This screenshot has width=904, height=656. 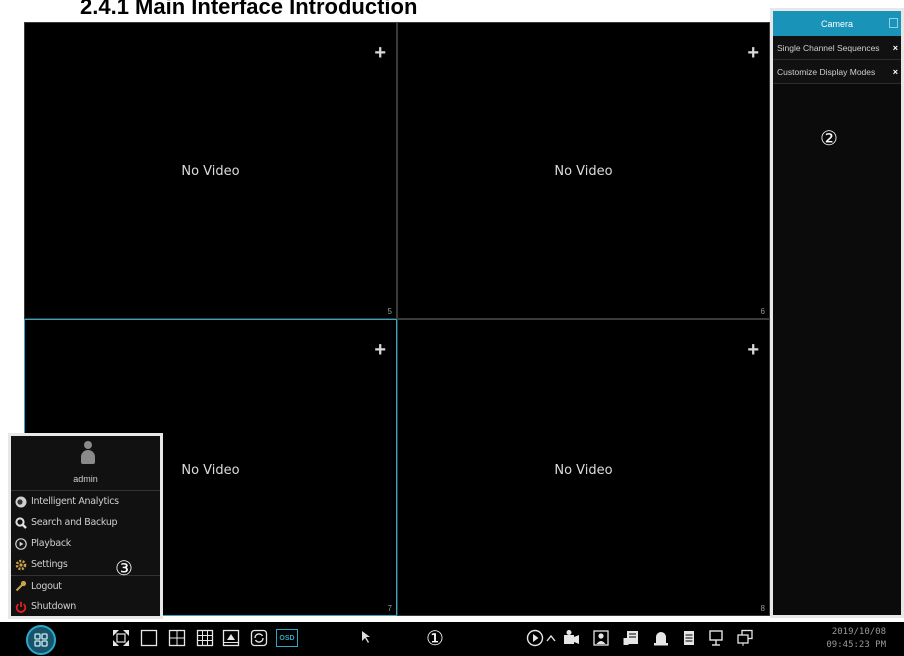 I want to click on person-detect-icon, so click(x=601, y=638).